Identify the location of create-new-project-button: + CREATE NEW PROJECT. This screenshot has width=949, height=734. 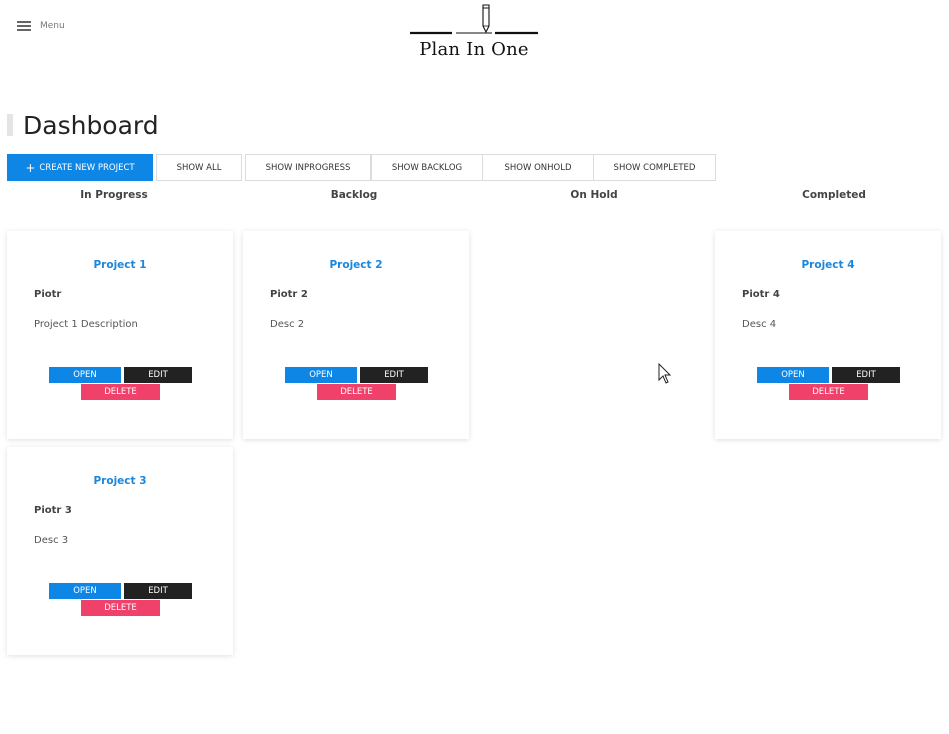
(80, 167).